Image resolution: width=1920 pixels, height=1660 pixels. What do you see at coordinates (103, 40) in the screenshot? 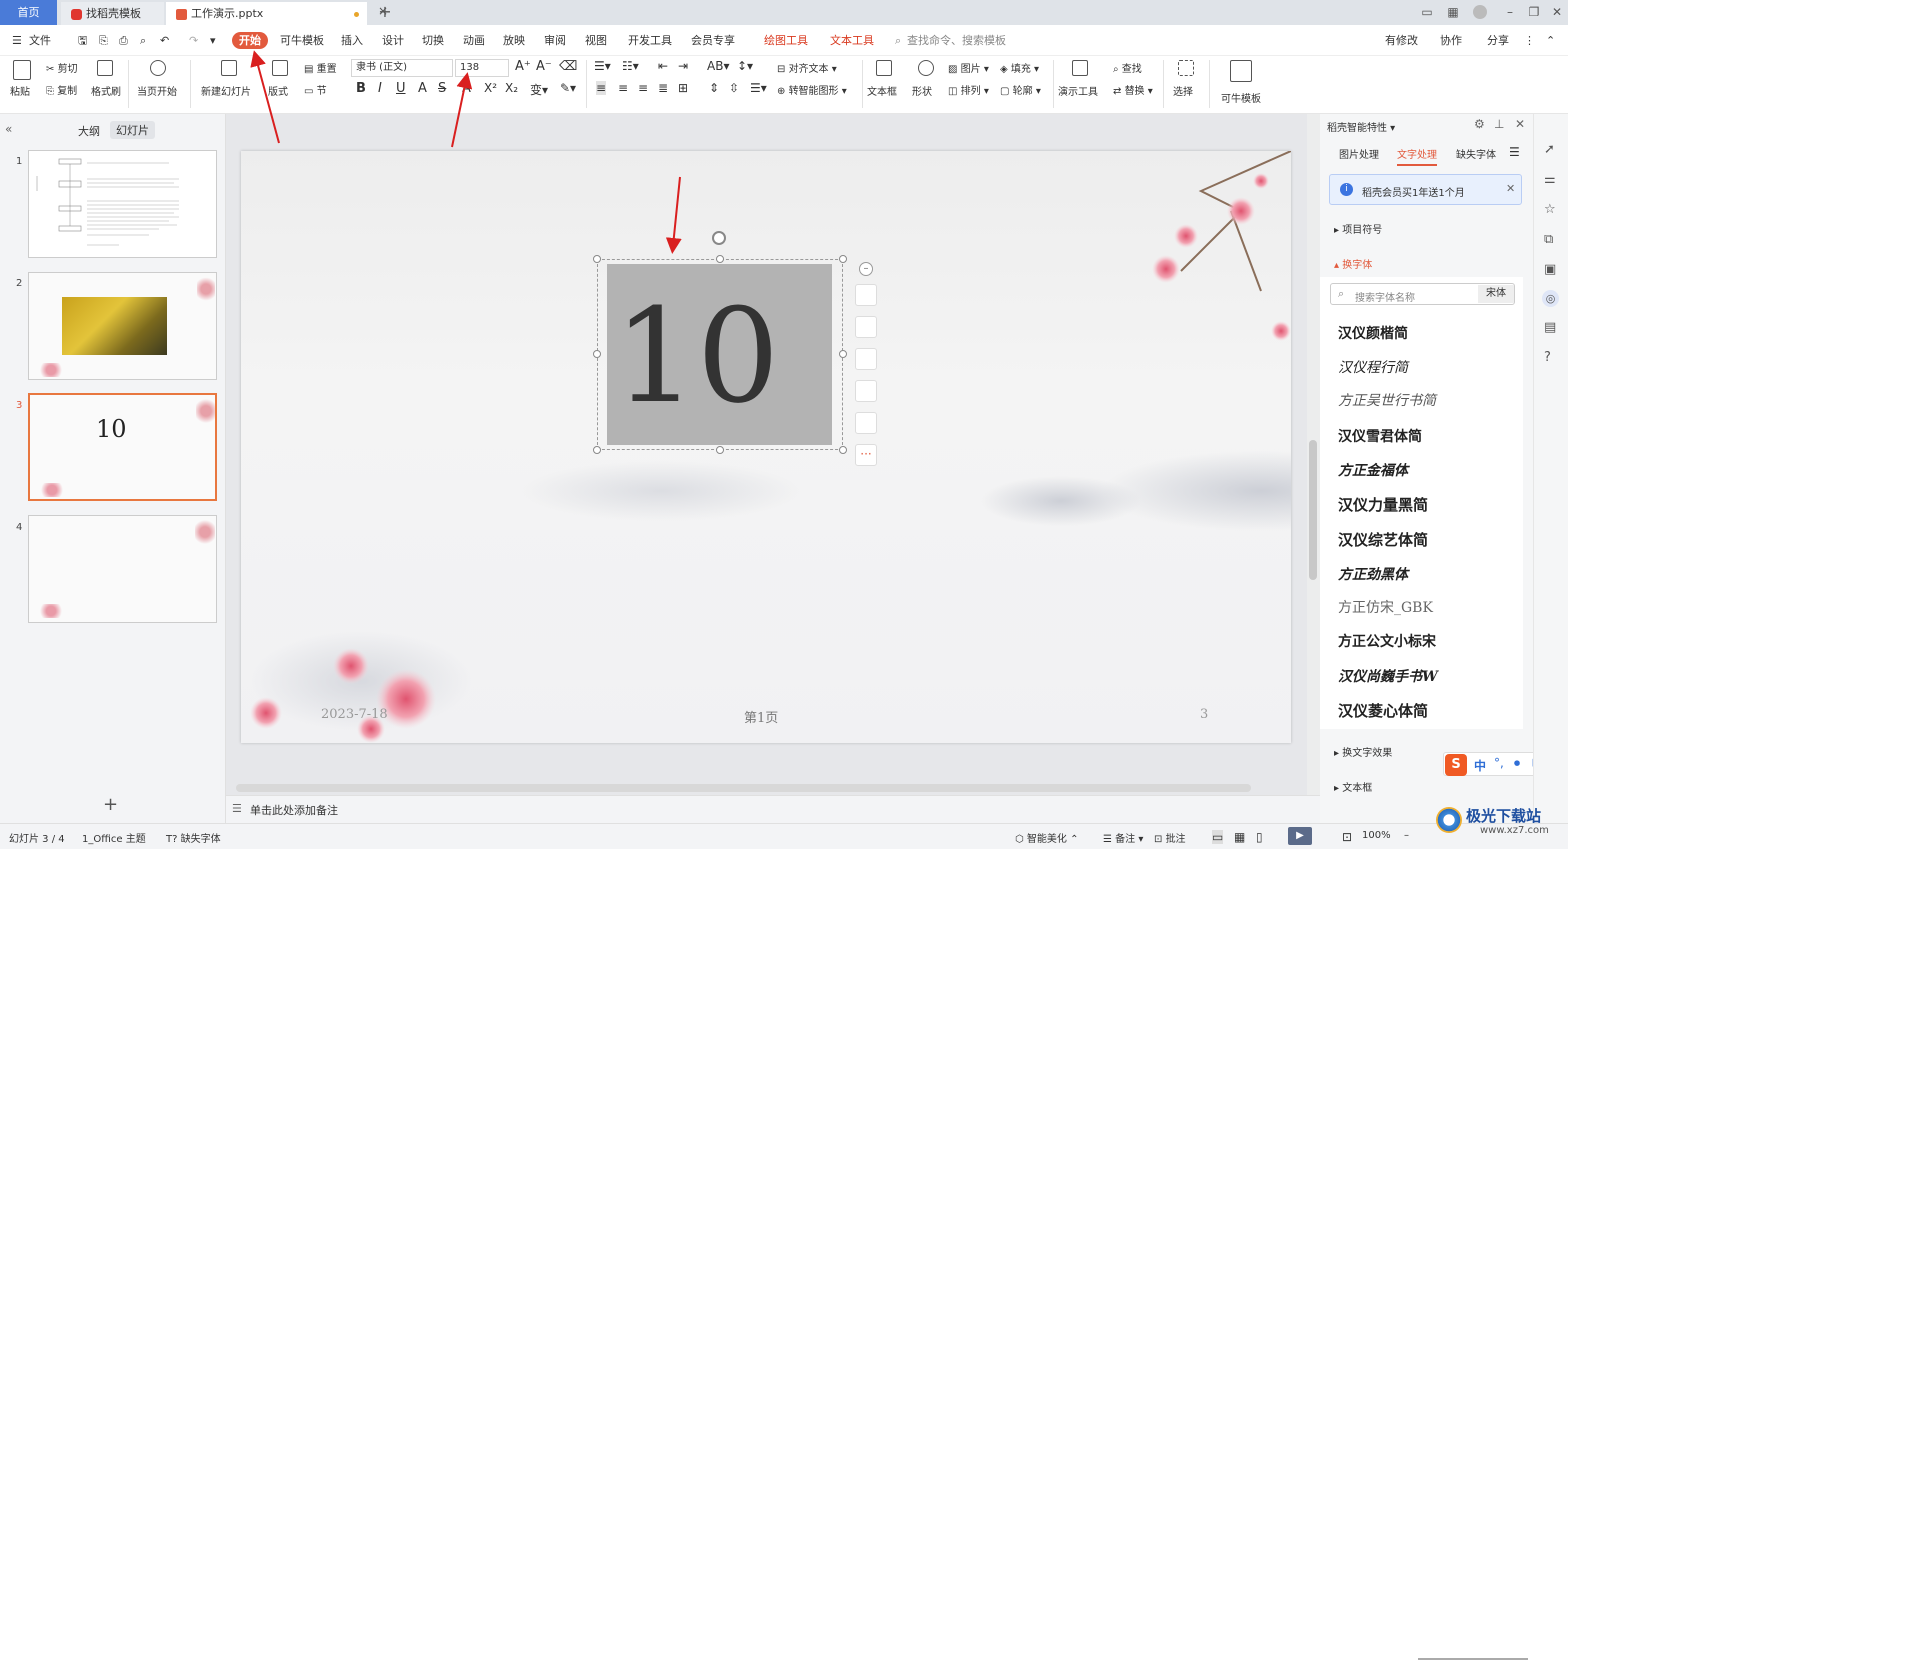
I see `export-icon: ⎘` at bounding box center [103, 40].